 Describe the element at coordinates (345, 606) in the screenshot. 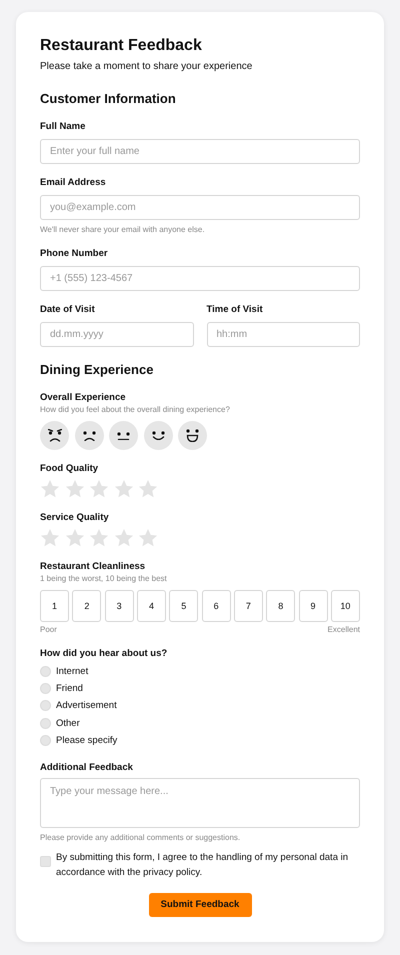

I see `rating-option: 10` at that location.